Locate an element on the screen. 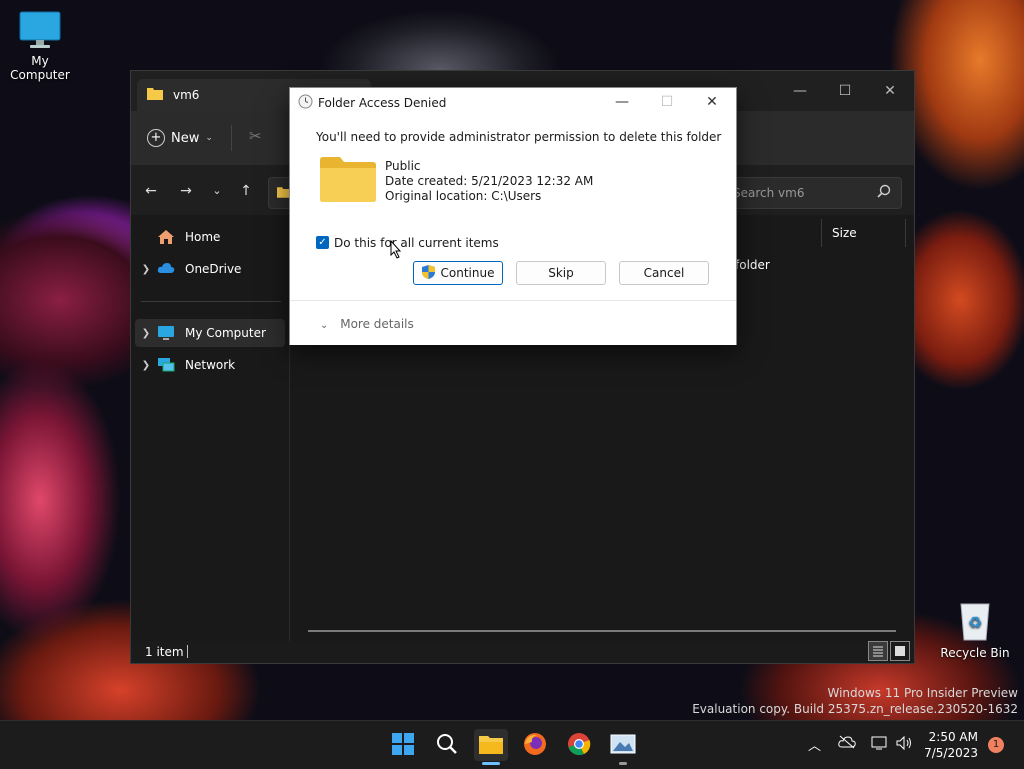  sidebar-item-label: Network is located at coordinates (210, 365).